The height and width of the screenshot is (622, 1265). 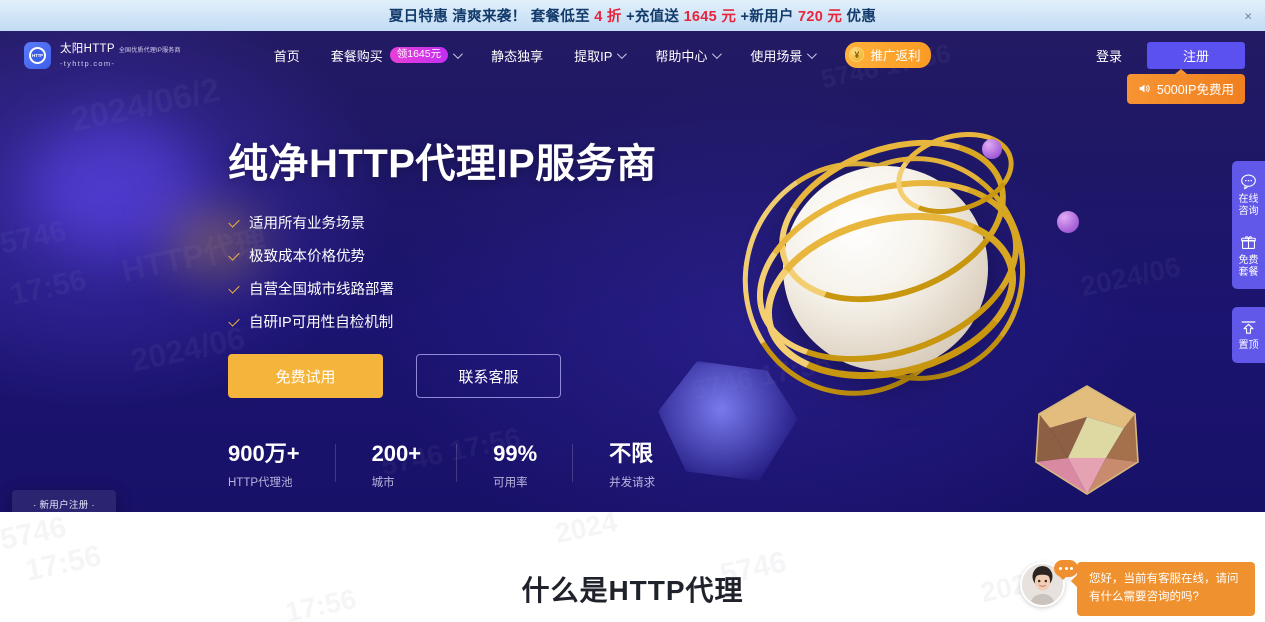 I want to click on stat-item: 200+ 城市, so click(x=414, y=465).